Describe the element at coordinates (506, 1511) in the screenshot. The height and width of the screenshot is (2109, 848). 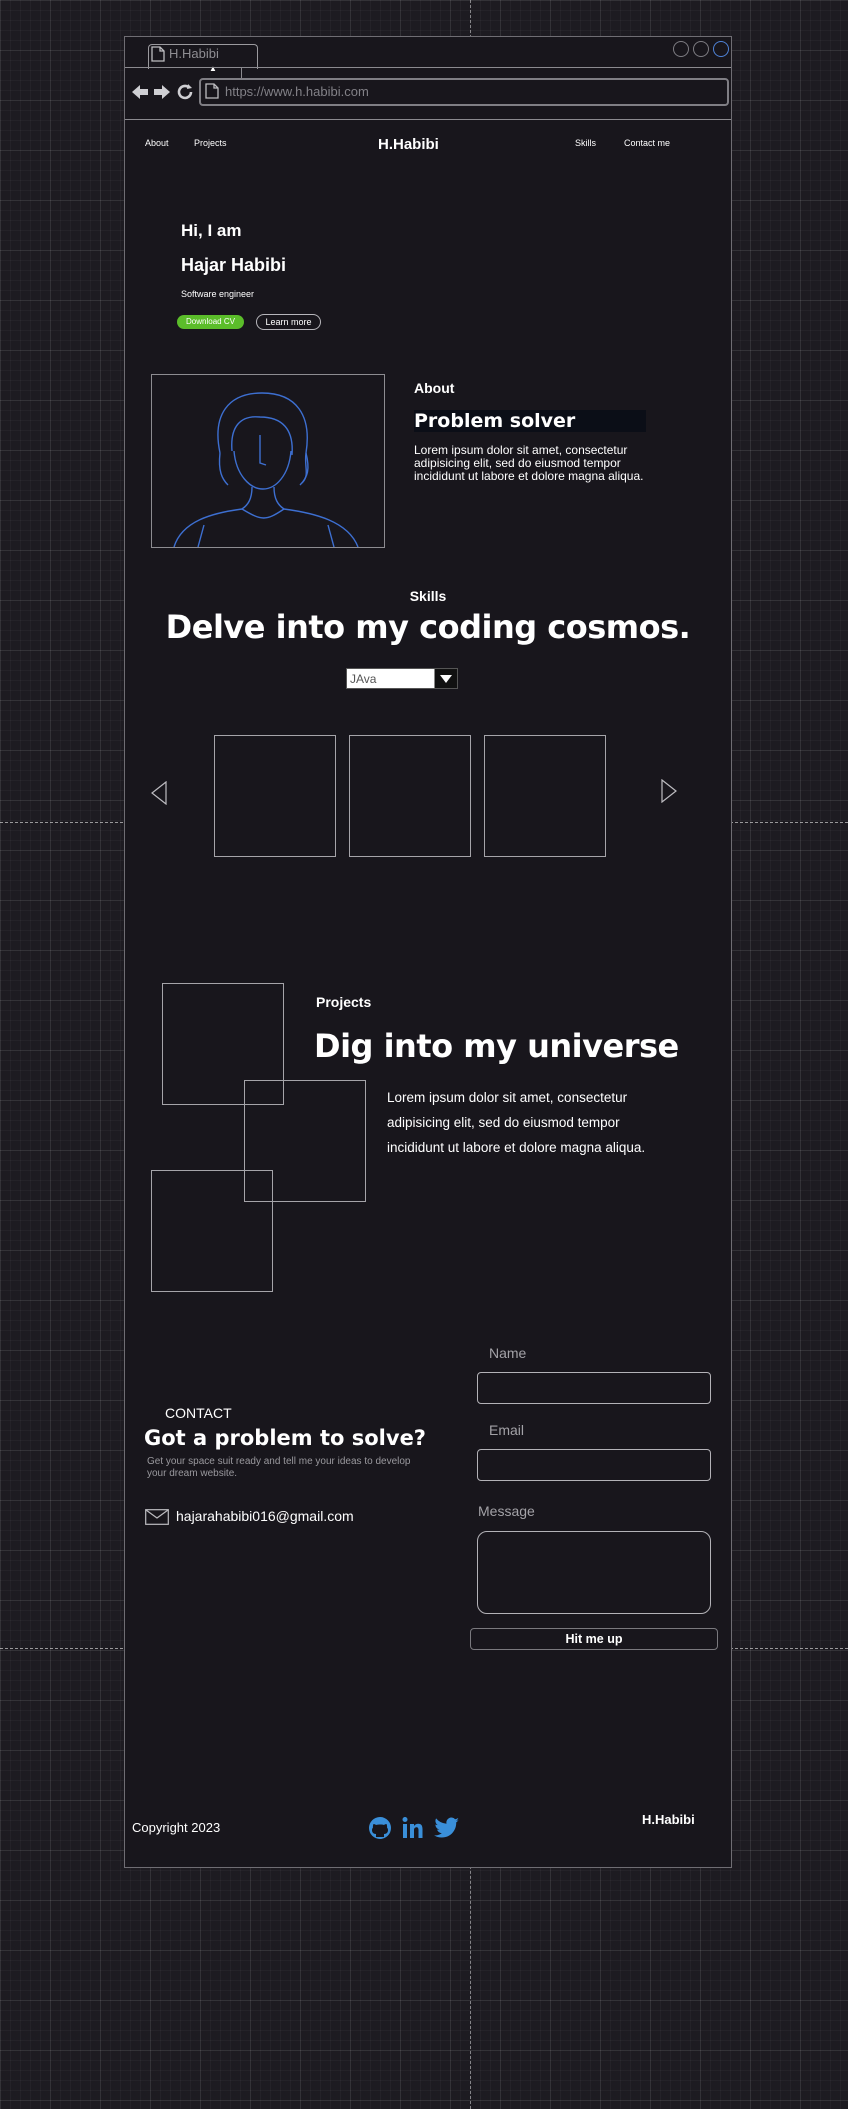
I see `message-field-label: Message` at that location.